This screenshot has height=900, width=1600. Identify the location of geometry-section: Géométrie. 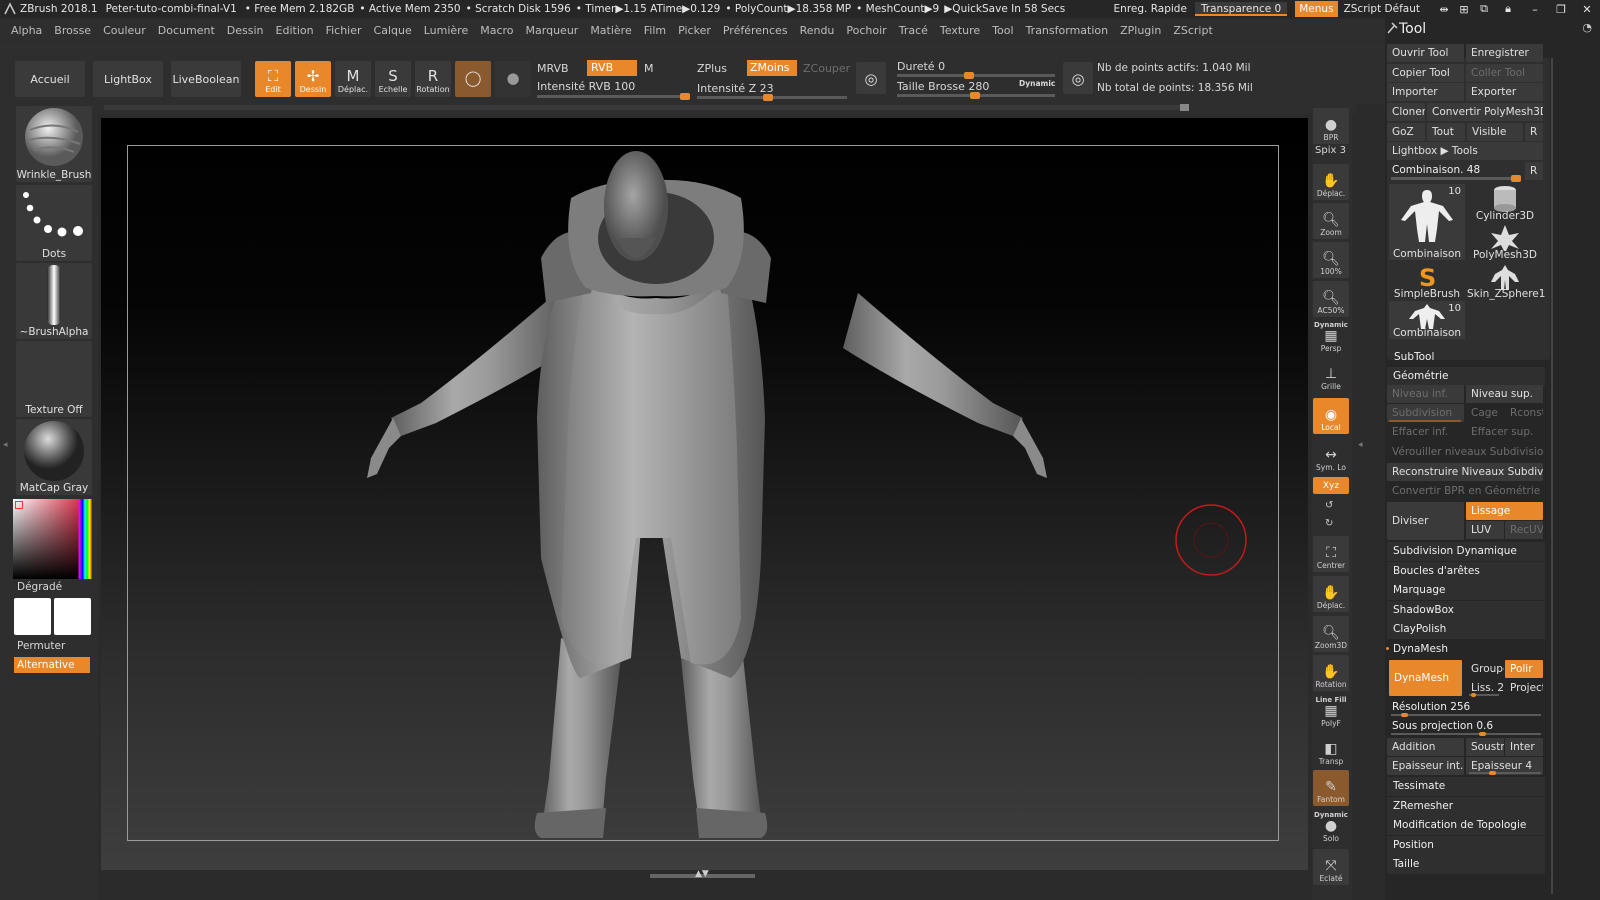
(1466, 376).